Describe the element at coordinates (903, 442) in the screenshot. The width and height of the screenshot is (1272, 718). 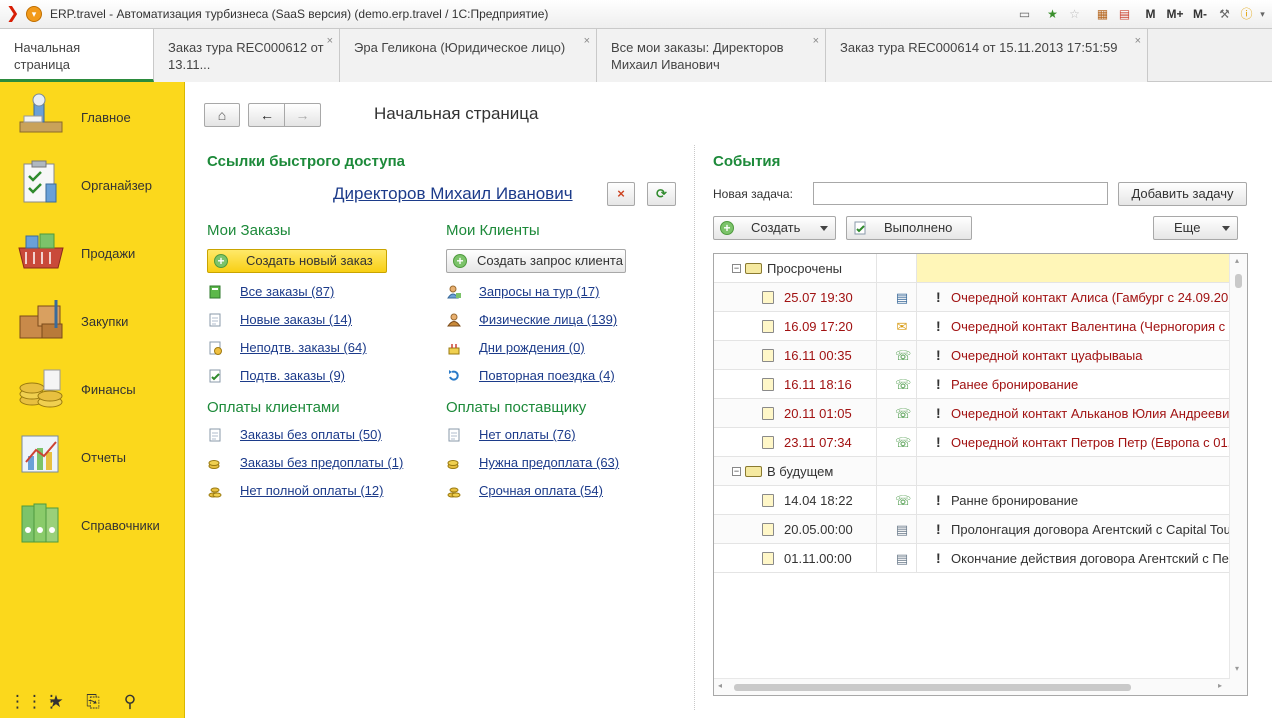
I see `phone-icon: ☏` at that location.